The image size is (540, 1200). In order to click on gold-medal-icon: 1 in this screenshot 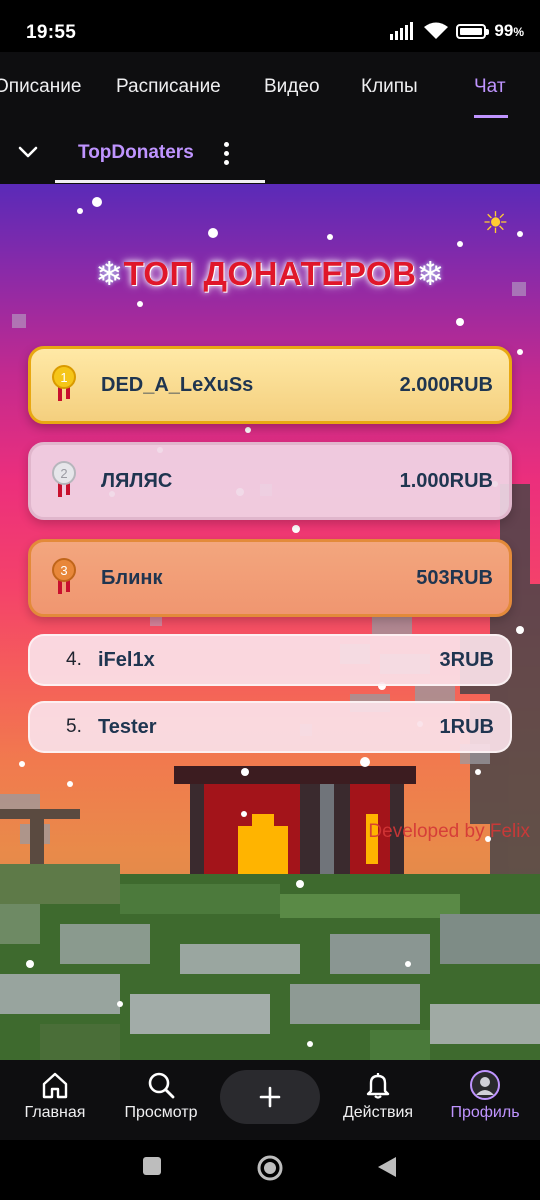, I will do `click(64, 383)`.